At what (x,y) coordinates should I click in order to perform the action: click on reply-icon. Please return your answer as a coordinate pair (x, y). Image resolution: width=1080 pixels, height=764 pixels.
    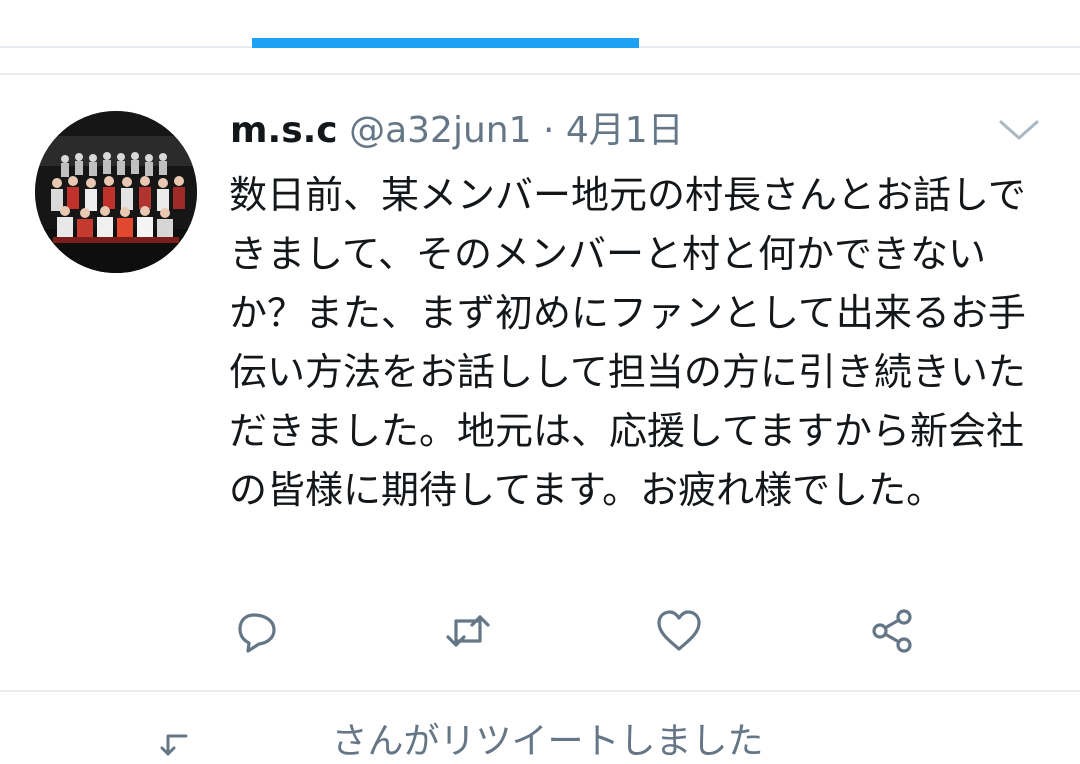
    Looking at the image, I should click on (257, 633).